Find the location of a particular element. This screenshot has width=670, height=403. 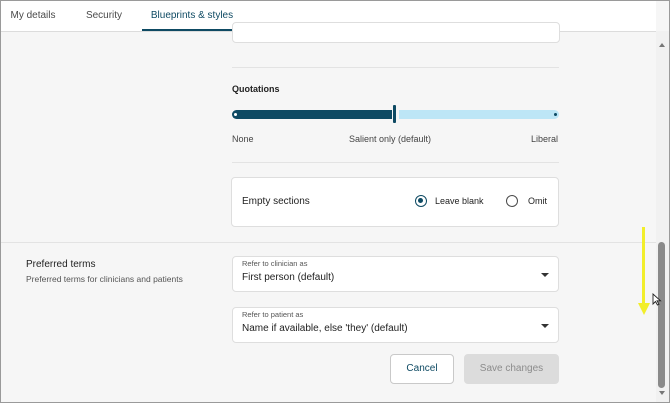

vertical-scrollbar is located at coordinates (662, 216).